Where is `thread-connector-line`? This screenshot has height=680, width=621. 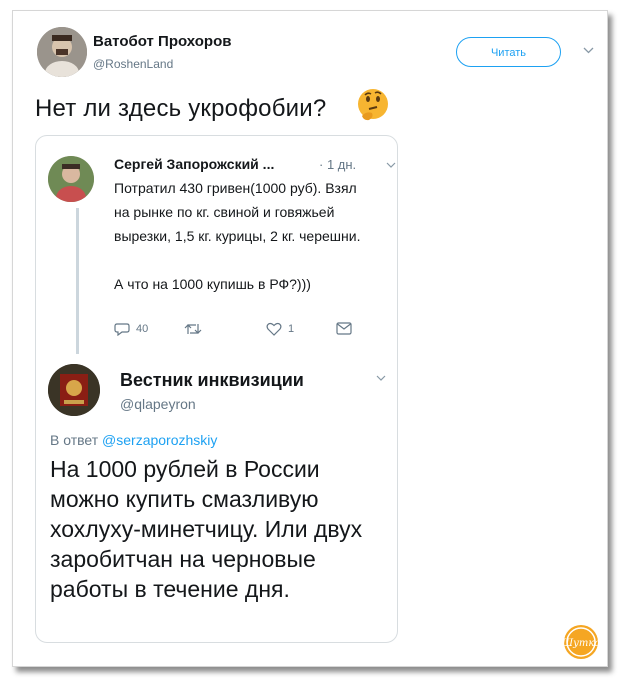 thread-connector-line is located at coordinates (77, 281).